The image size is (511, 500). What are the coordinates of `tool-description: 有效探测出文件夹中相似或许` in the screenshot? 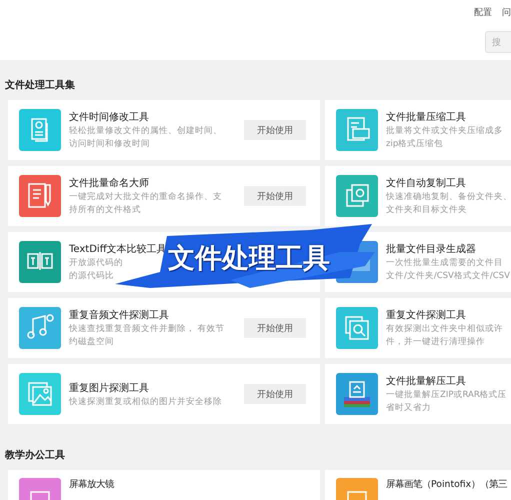 It's located at (445, 329).